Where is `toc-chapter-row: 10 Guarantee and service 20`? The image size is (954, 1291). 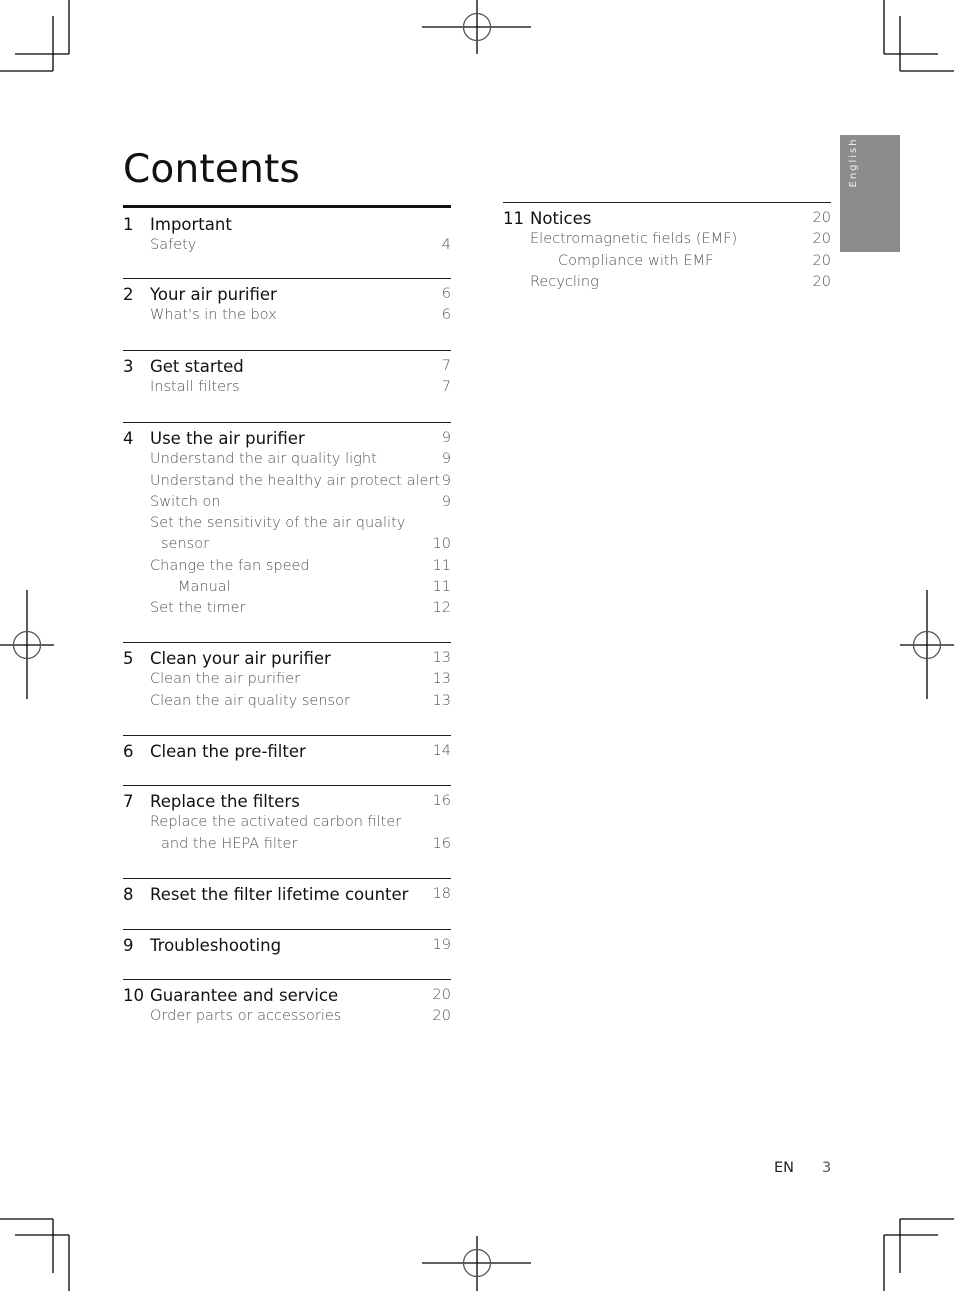 toc-chapter-row: 10 Guarantee and service 20 is located at coordinates (287, 995).